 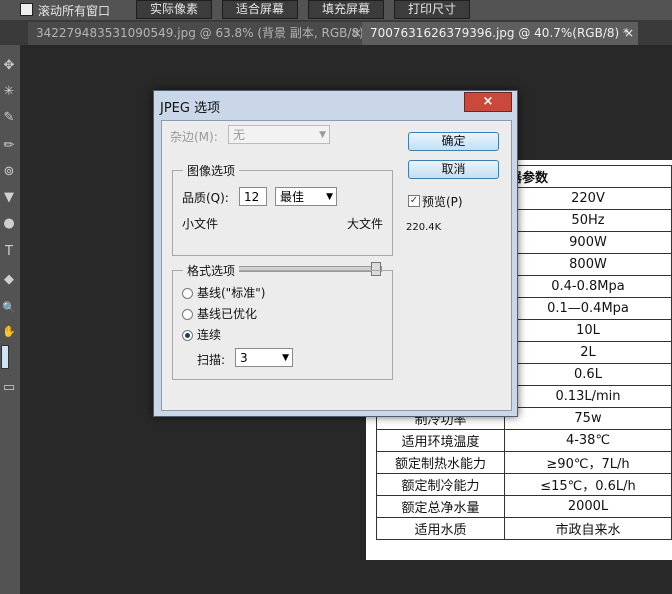 I want to click on image-options-group: 图像选项 品质(Q): 12 最佳 ▼ 小文件 大文件, so click(x=282, y=209).